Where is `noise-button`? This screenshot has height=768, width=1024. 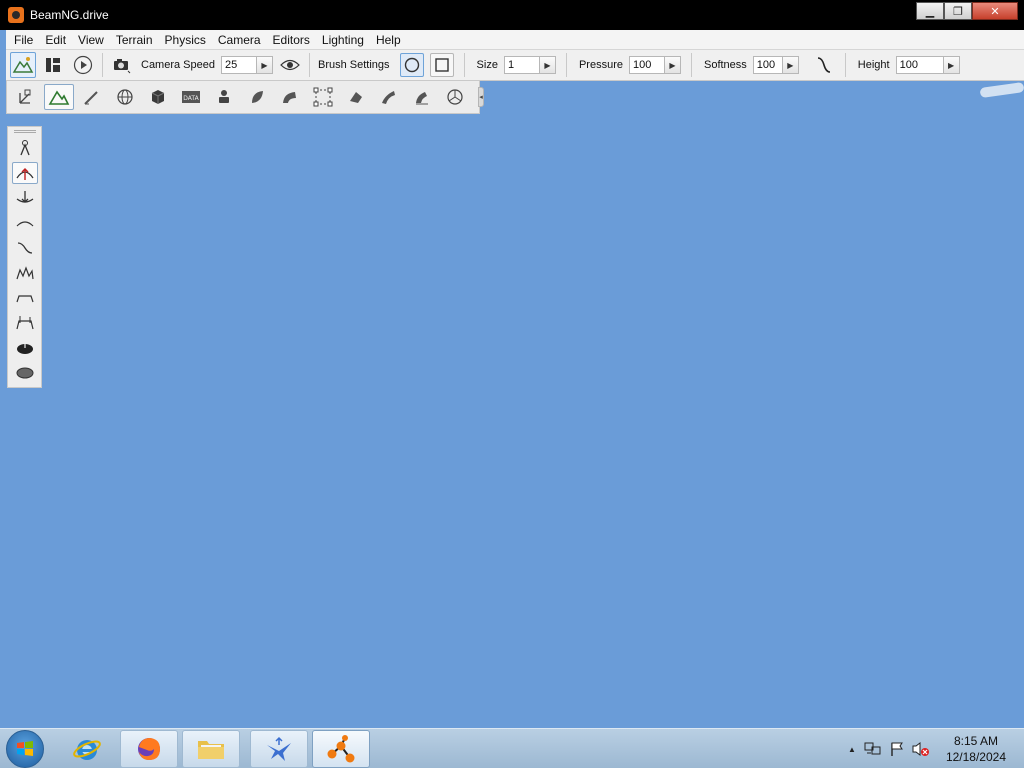
noise-button is located at coordinates (25, 273).